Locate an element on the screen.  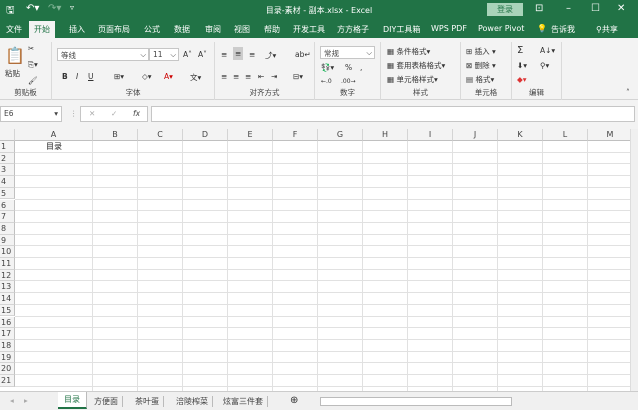
tab-insert: 插入 is located at coordinates (77, 29).